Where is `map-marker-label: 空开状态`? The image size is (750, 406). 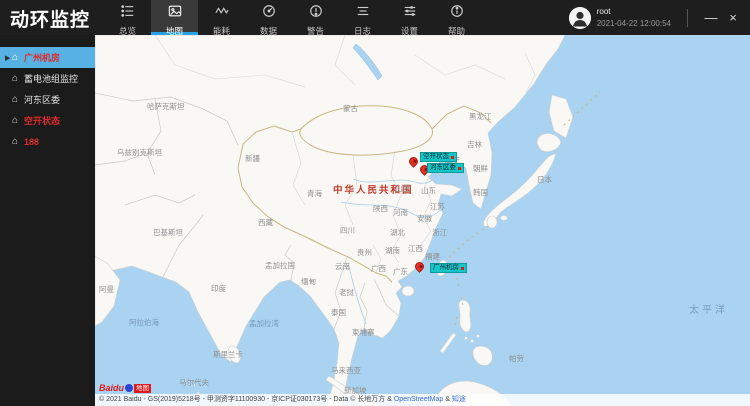
map-marker-label: 空开状态 is located at coordinates (438, 157).